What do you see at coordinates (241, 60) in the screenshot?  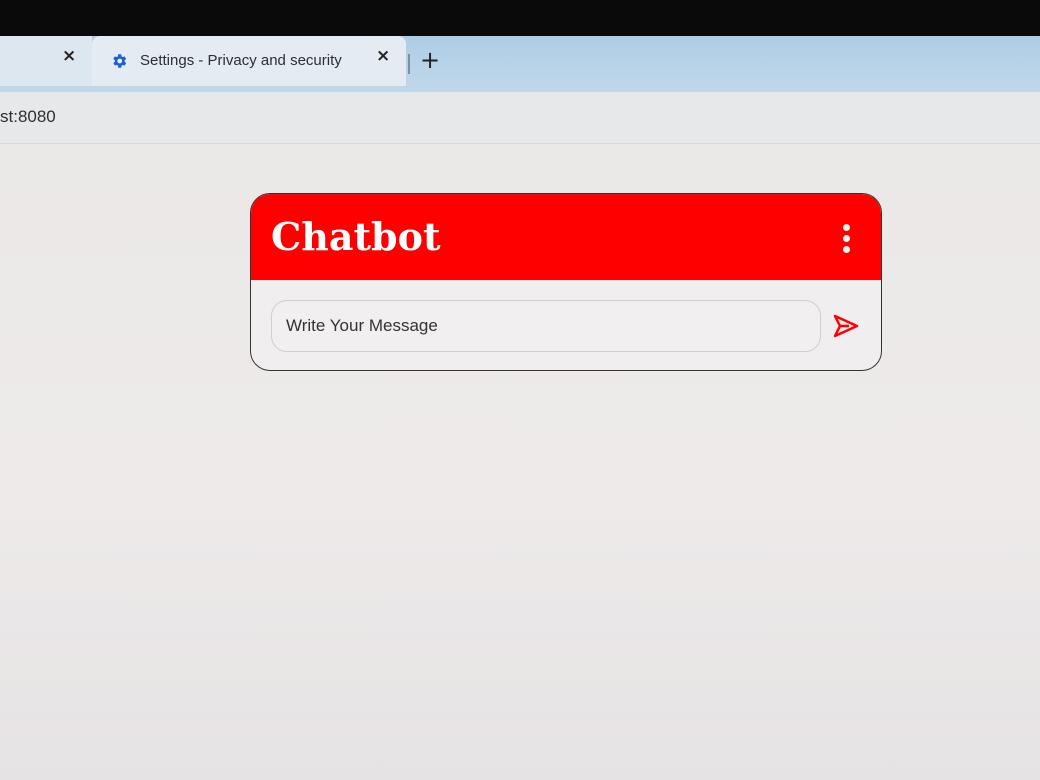 I see `tab-title: Settings - Privacy and security` at bounding box center [241, 60].